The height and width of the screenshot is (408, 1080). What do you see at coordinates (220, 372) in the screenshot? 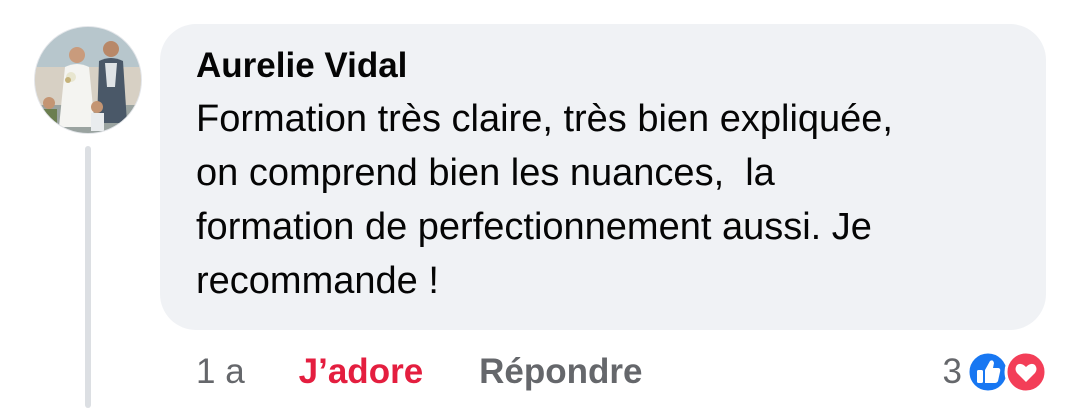
I see `timestamp: 1 a` at bounding box center [220, 372].